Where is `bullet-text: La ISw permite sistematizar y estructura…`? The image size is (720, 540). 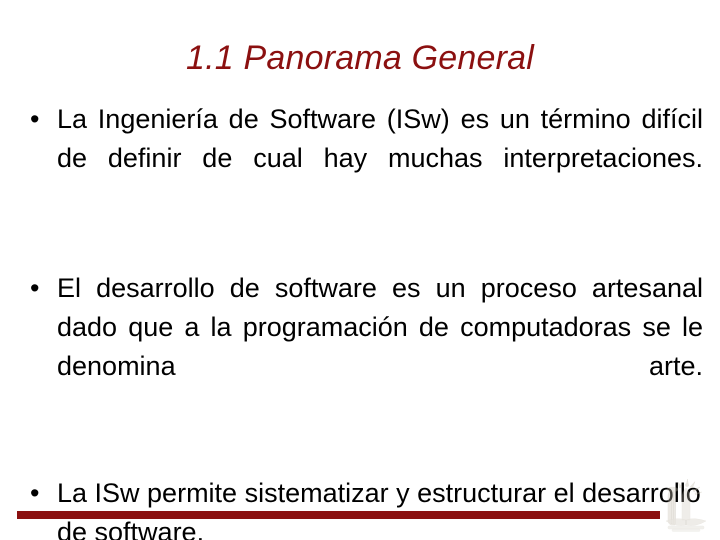 bullet-text: La ISw permite sistematizar y estructura… is located at coordinates (379, 509).